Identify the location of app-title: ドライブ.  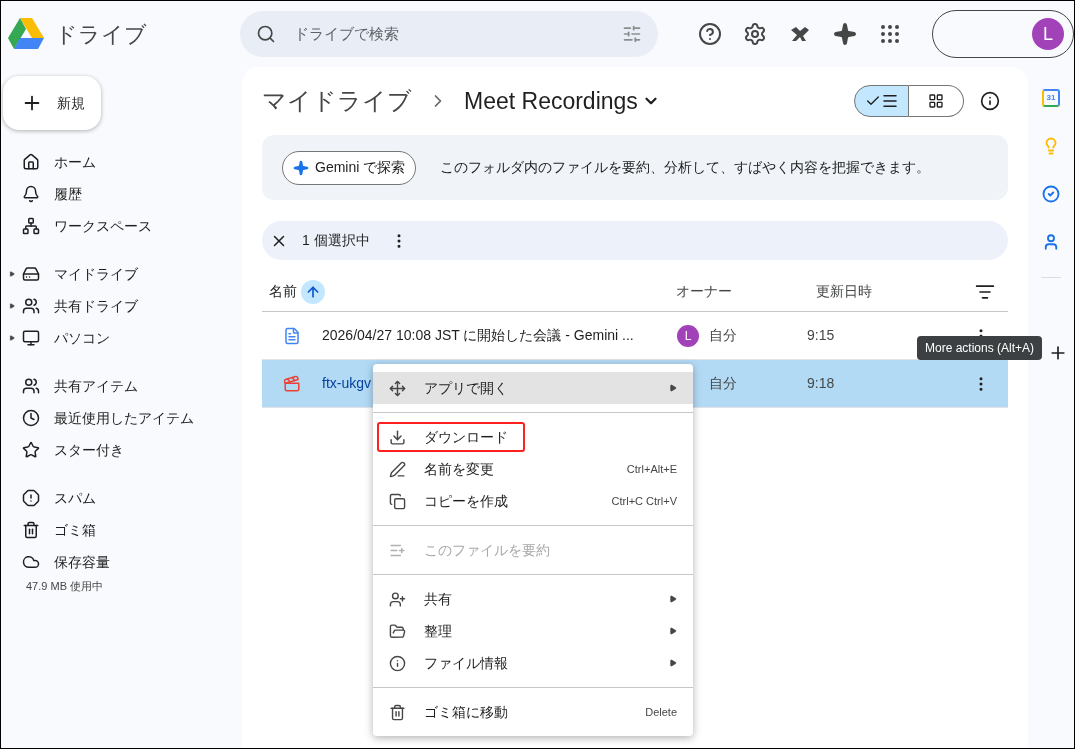
(101, 34).